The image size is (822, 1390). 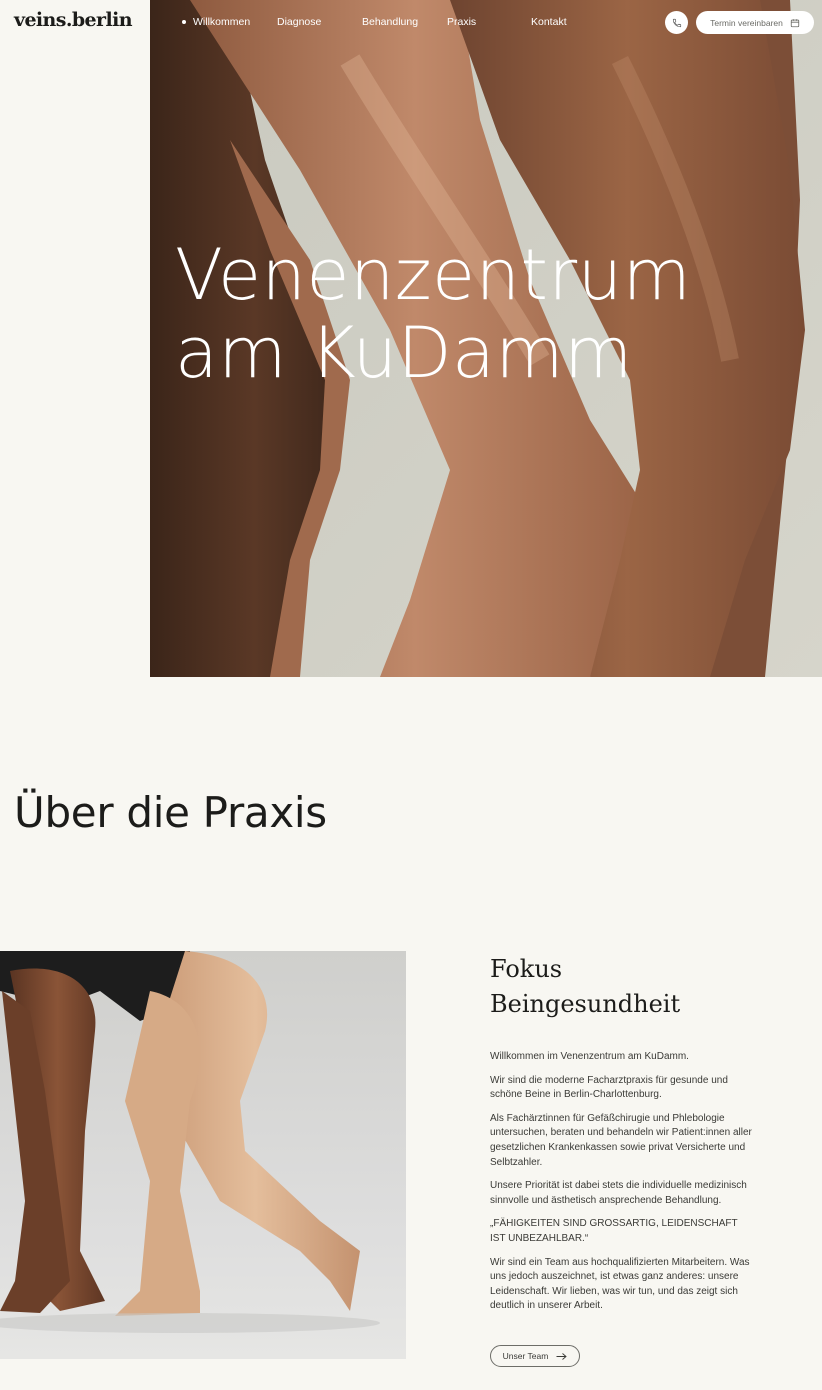 I want to click on our-team-label: Unser Team, so click(x=525, y=1356).